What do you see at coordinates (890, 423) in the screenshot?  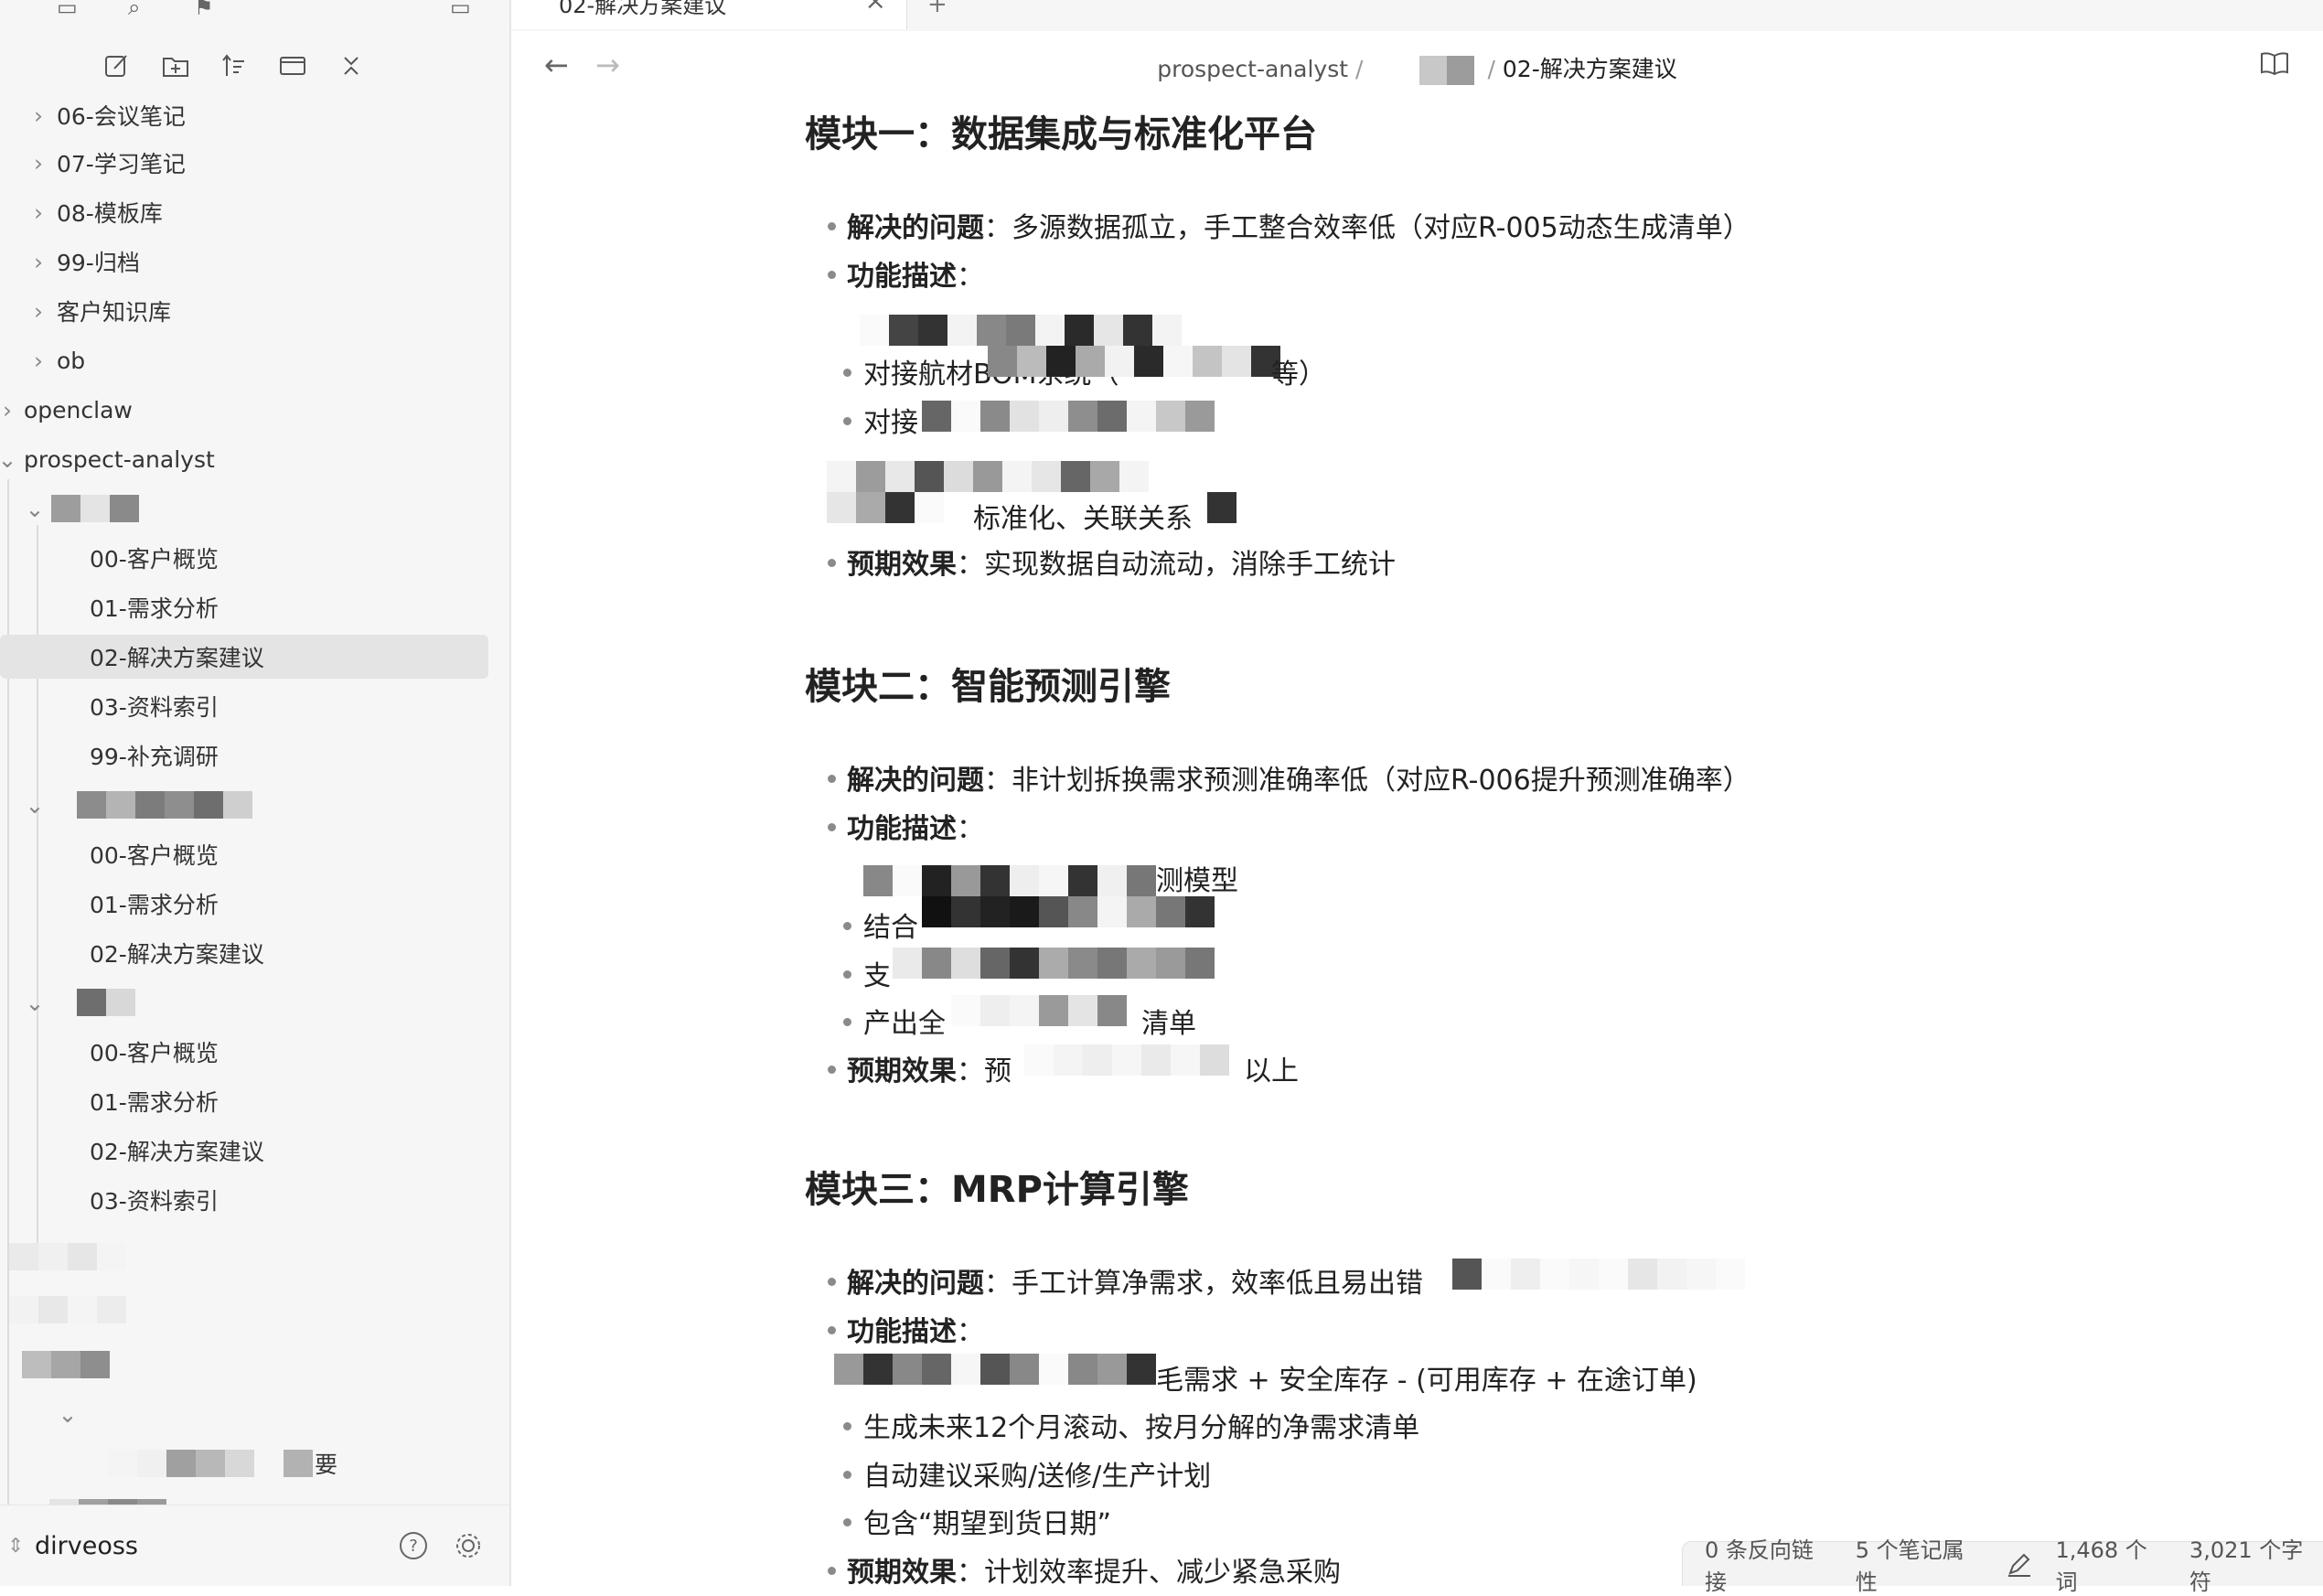 I see `list-item-sub: 对接` at bounding box center [890, 423].